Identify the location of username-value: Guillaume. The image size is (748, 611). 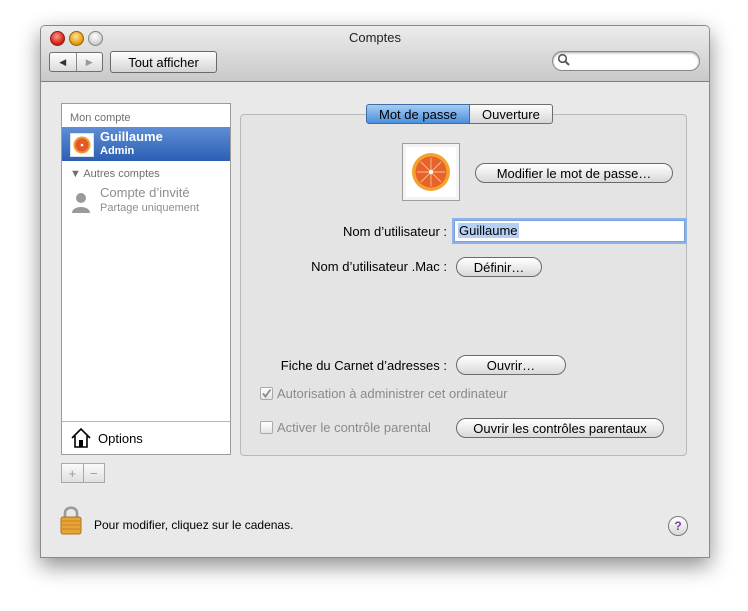
(488, 230).